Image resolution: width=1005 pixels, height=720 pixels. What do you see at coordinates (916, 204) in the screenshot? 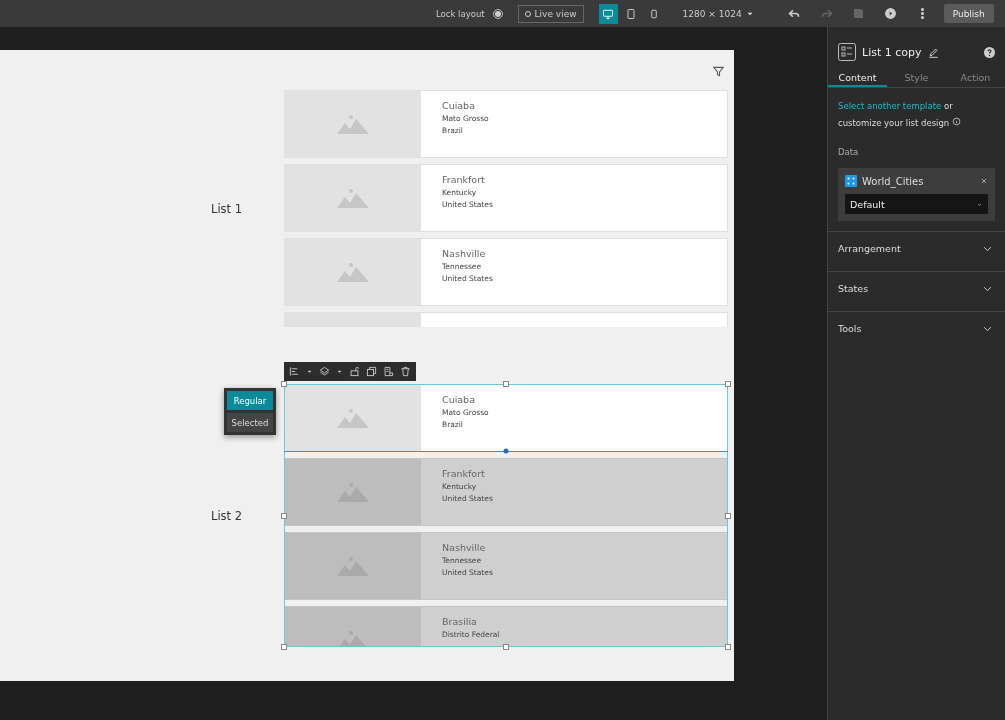
I see `view-dropdown: Default` at bounding box center [916, 204].